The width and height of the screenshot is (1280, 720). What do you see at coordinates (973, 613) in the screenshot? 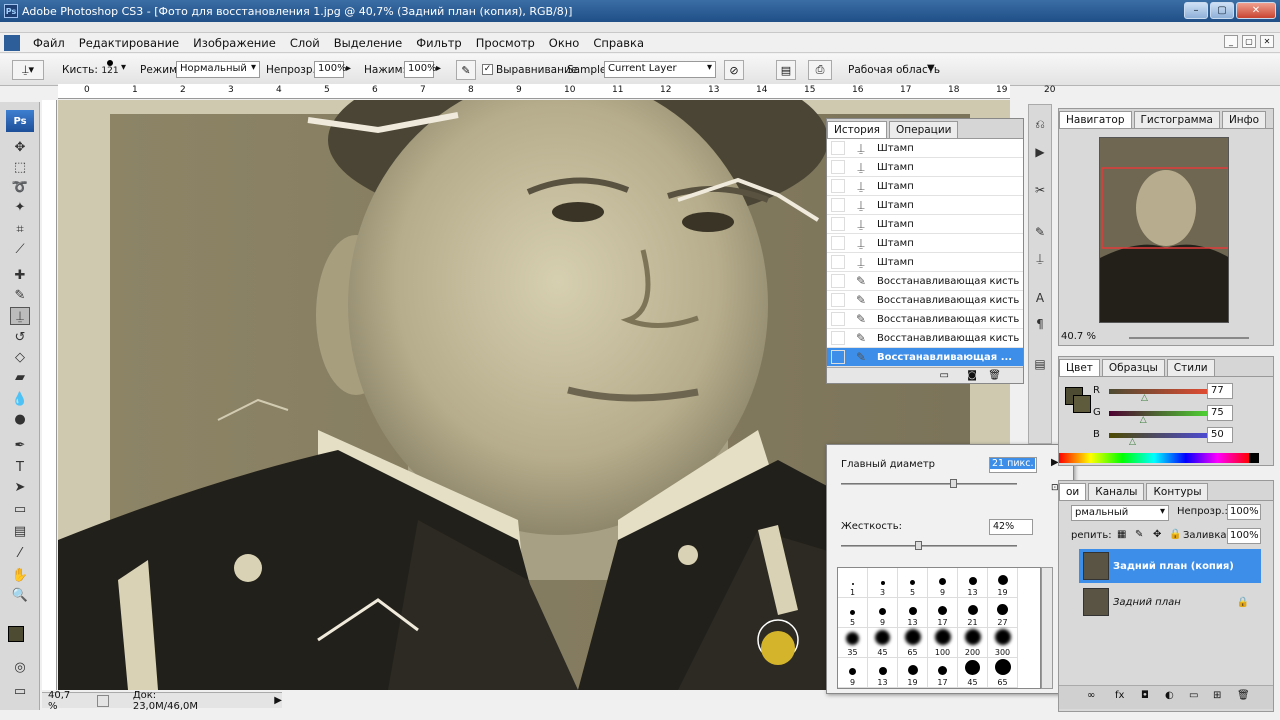
I see `brush-preset: 21` at bounding box center [973, 613].